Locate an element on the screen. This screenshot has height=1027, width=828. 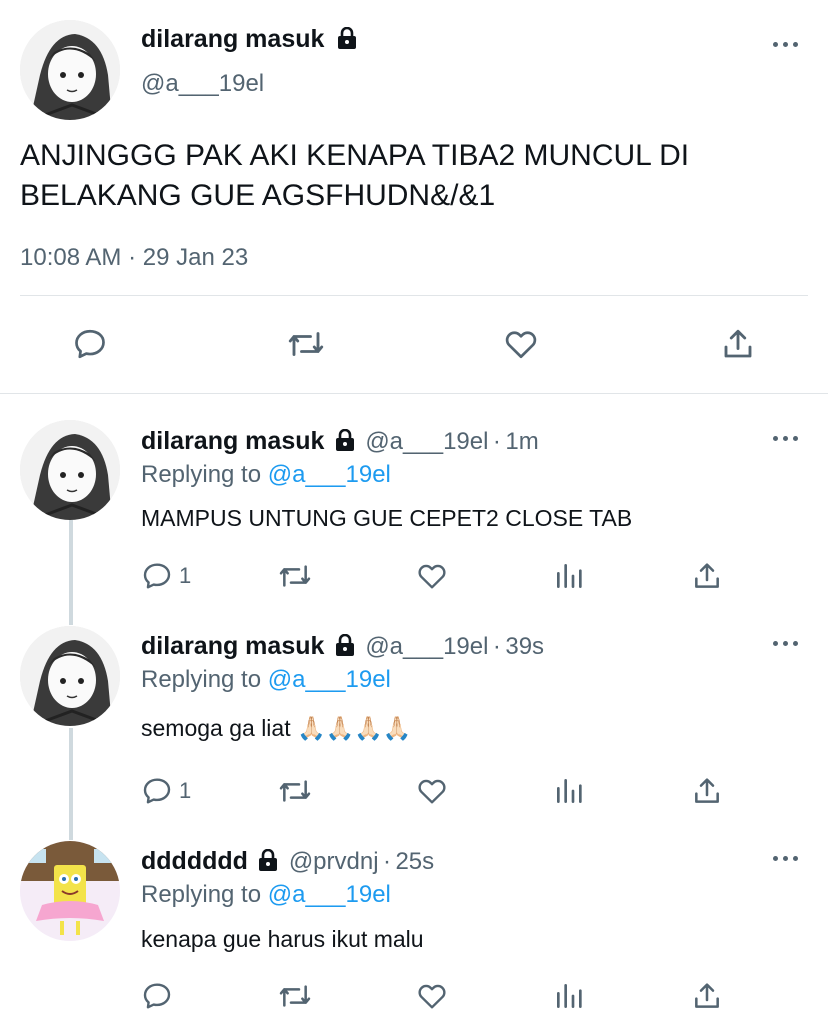
reply-header: ddddddd @prvdnj · 25s is located at coordinates (288, 861).